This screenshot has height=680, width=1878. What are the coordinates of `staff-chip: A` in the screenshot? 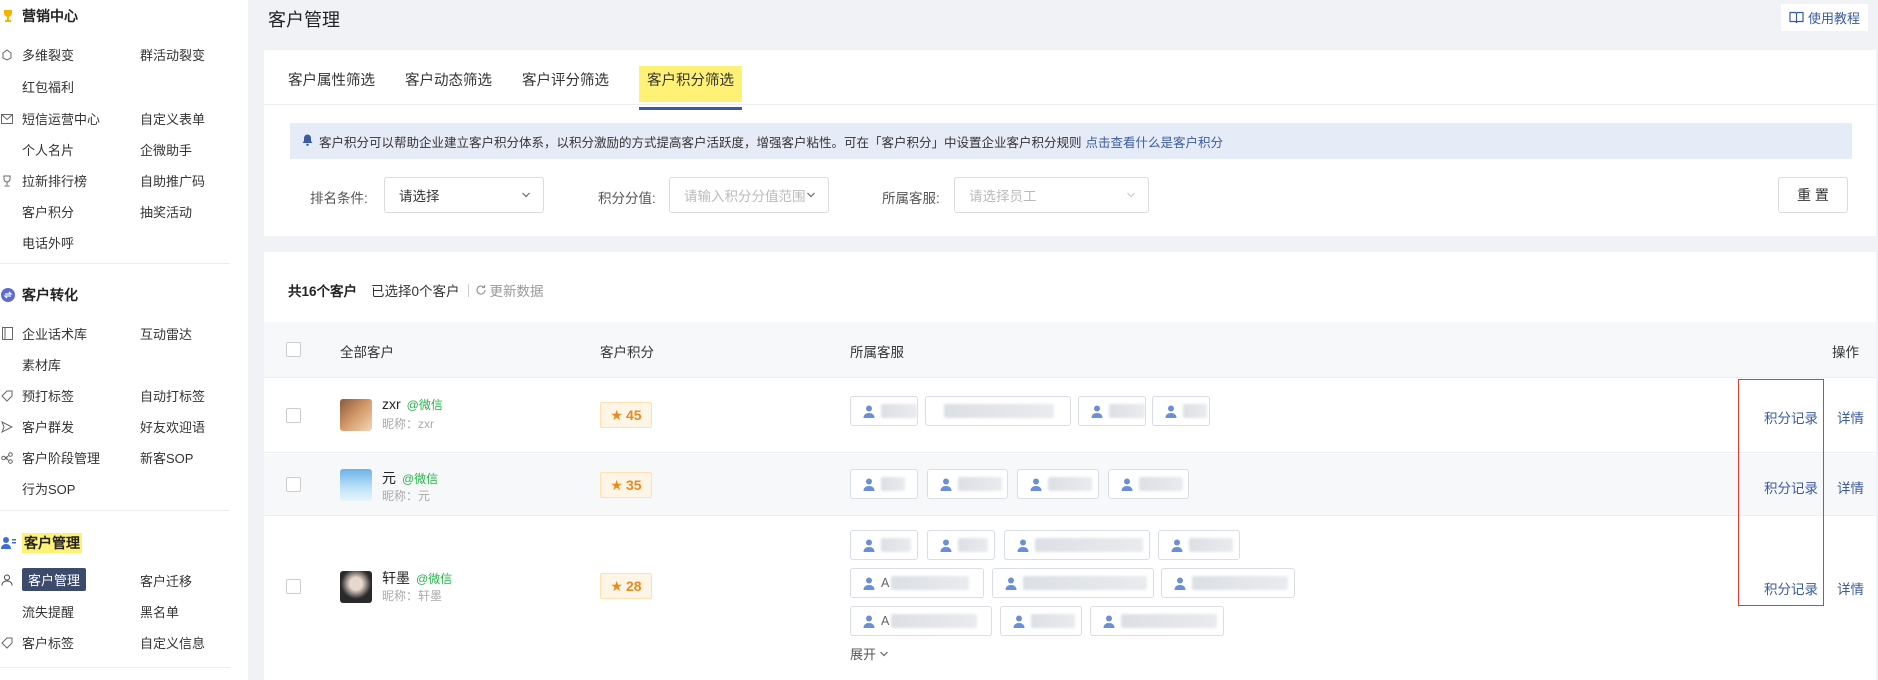 It's located at (921, 621).